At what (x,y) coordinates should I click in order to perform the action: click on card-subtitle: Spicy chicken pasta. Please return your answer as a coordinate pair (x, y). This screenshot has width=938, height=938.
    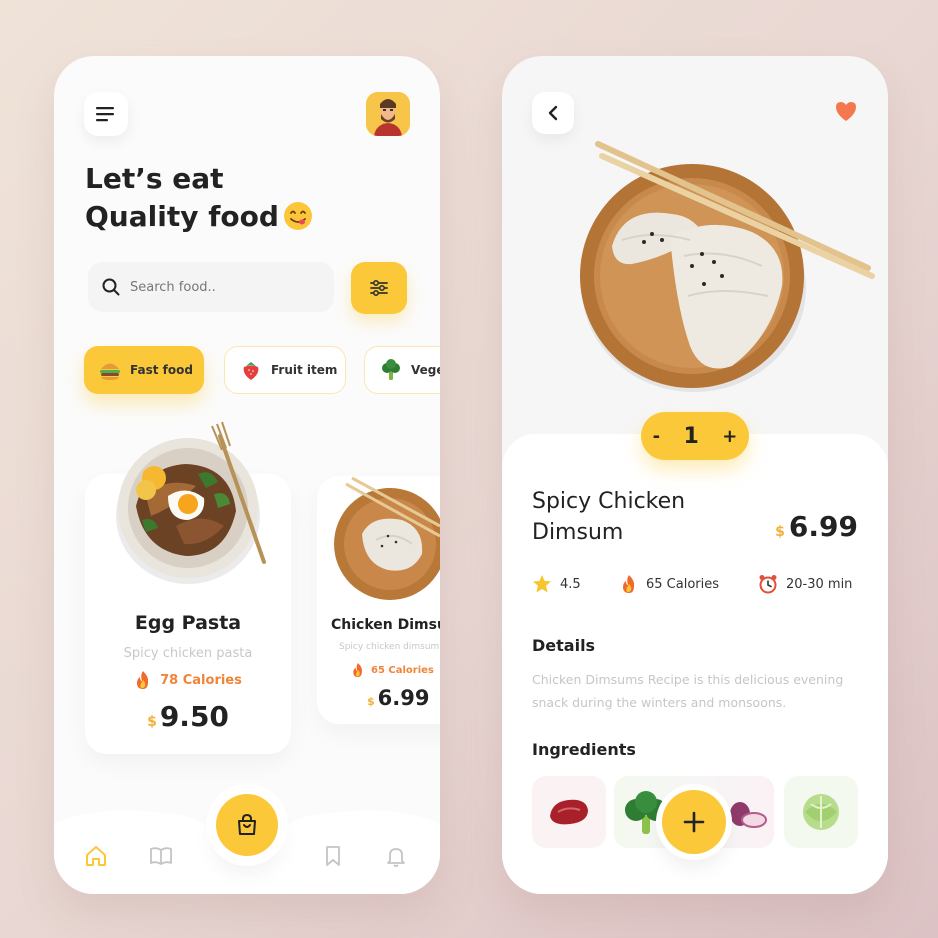
    Looking at the image, I should click on (188, 653).